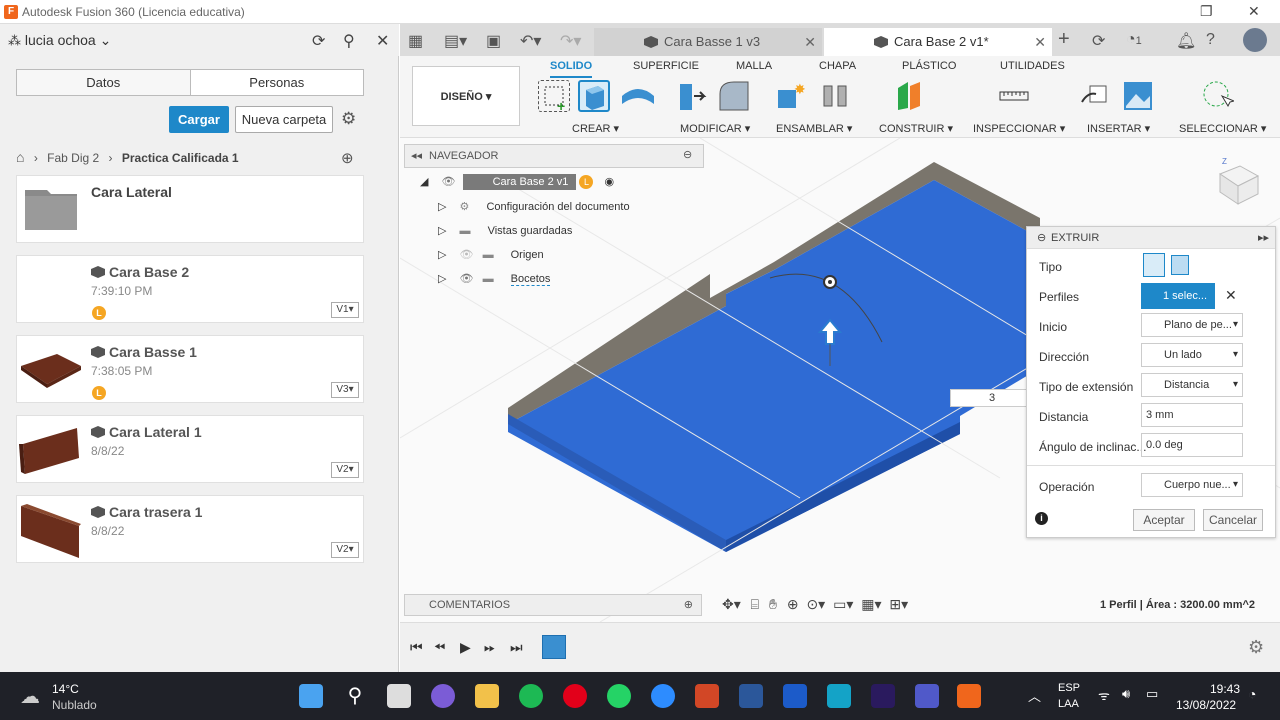 This screenshot has width=1280, height=720. Describe the element at coordinates (65, 689) in the screenshot. I see `weather-temp: 14°C` at that location.